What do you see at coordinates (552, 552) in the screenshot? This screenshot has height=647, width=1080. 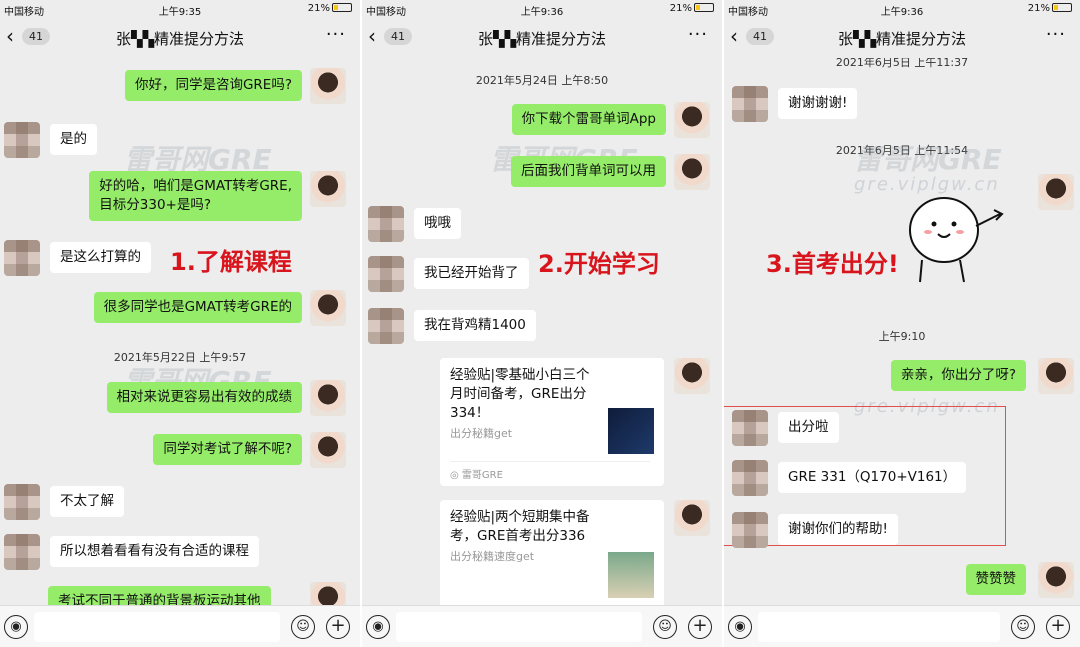 I see `article-card: 经验贴|两个短期集中备考，GRE首考出分336 出分秘籍速度get` at bounding box center [552, 552].